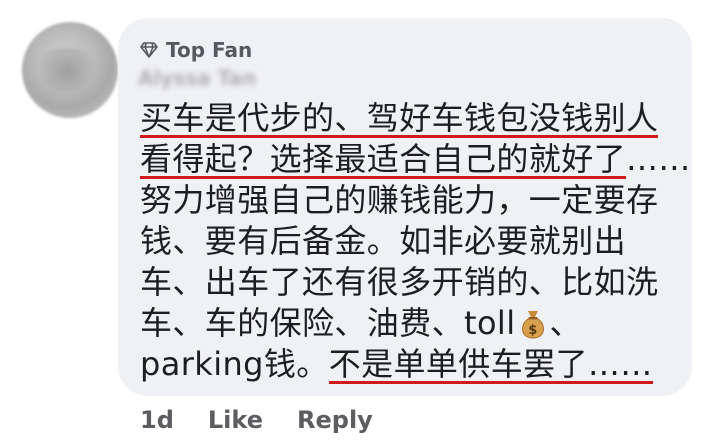 This screenshot has width=720, height=448. What do you see at coordinates (234, 364) in the screenshot?
I see `line-text: parking钱。` at bounding box center [234, 364].